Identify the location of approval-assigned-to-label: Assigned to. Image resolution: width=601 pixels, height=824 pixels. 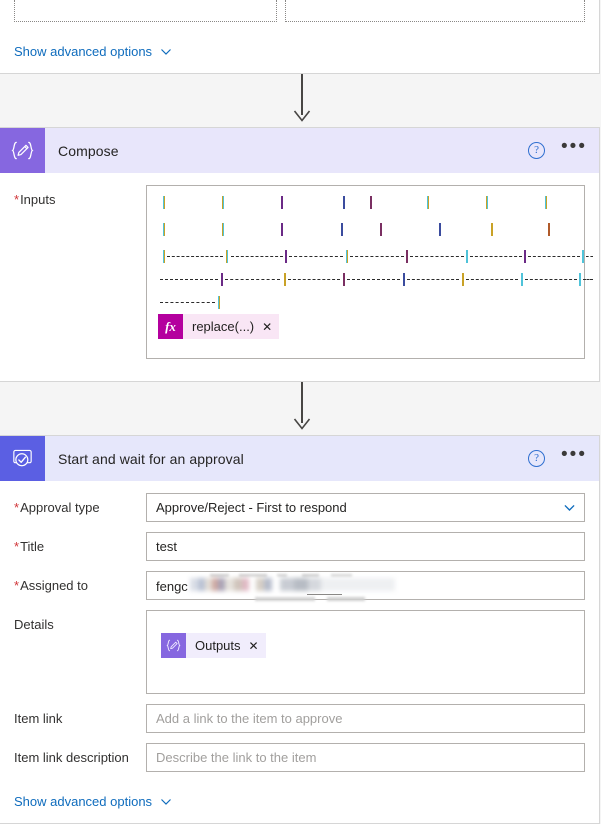
(54, 585).